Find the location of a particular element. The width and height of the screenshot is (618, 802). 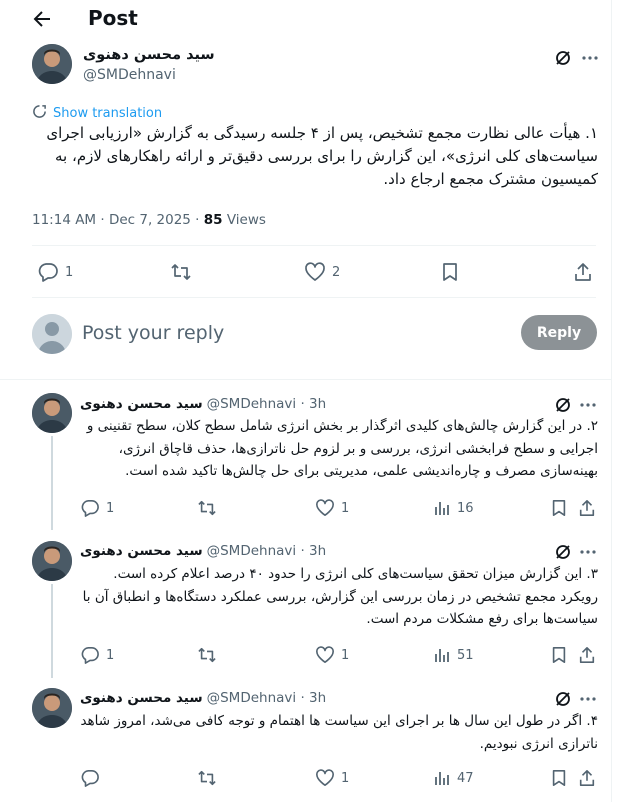

author-handle: @SMDehnavi is located at coordinates (129, 75).